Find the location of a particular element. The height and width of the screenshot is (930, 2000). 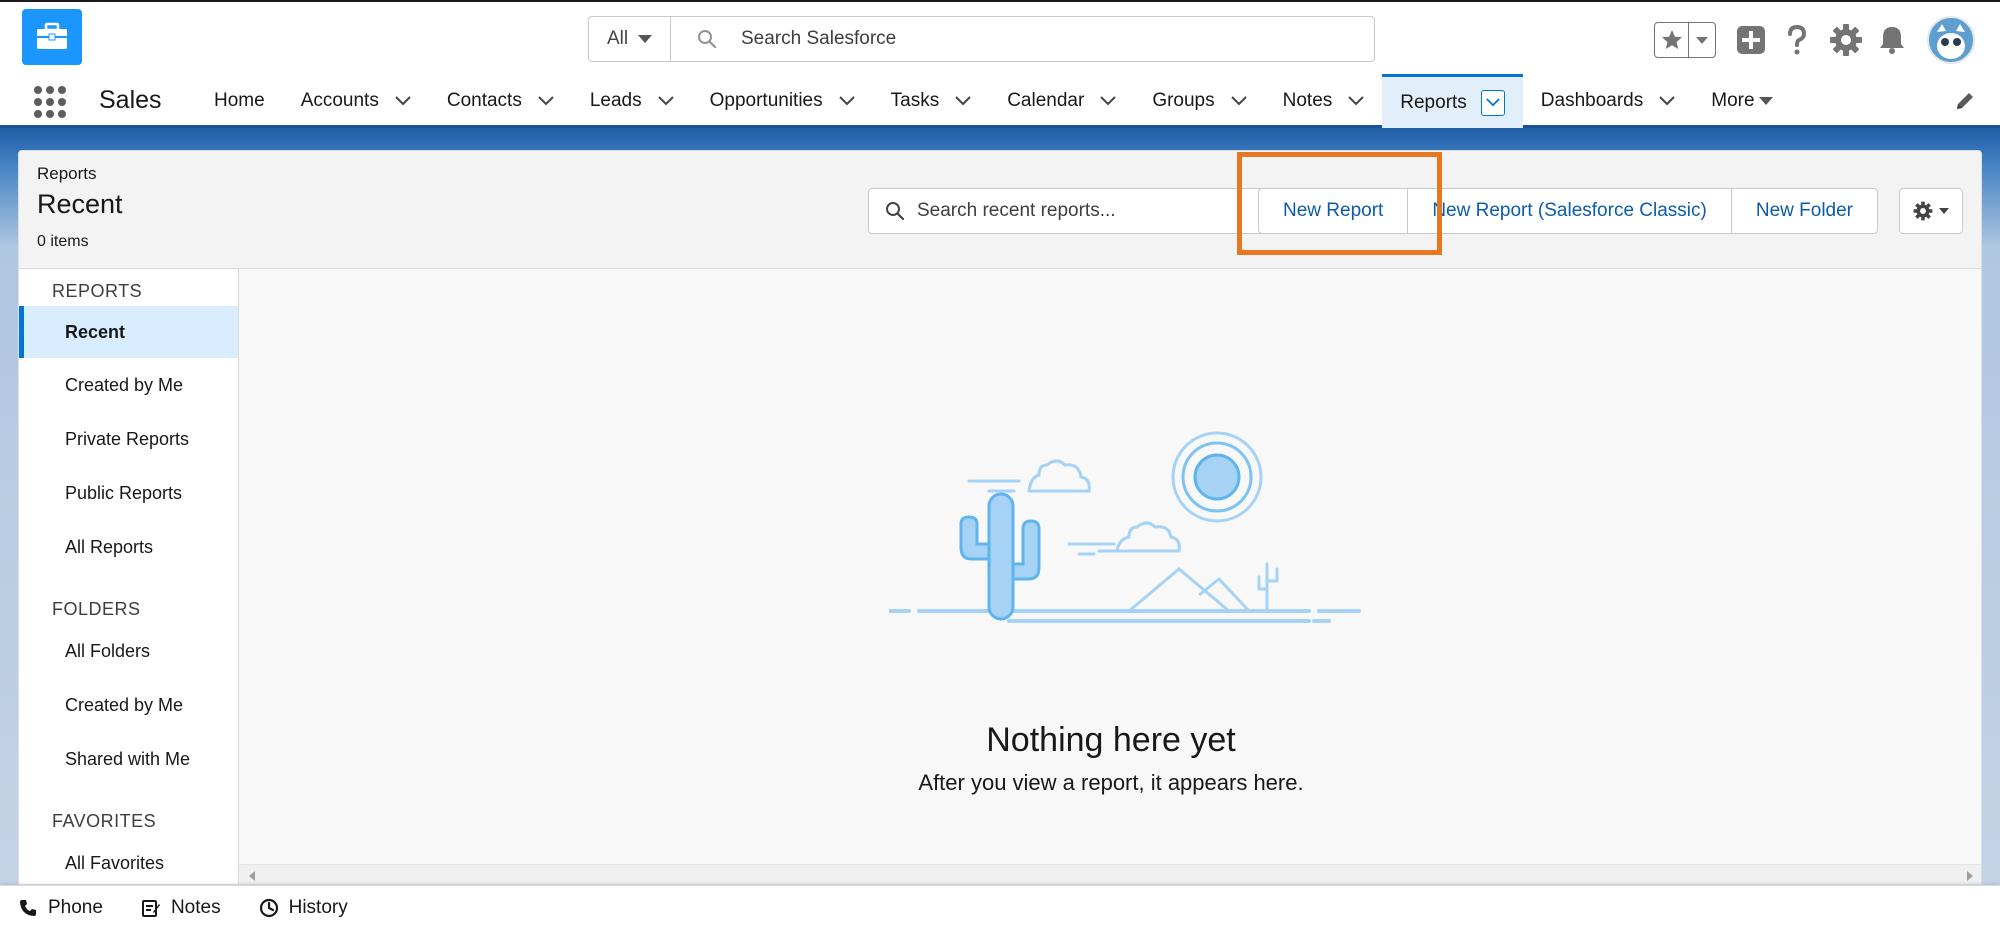

global-create-icon is located at coordinates (1751, 40).